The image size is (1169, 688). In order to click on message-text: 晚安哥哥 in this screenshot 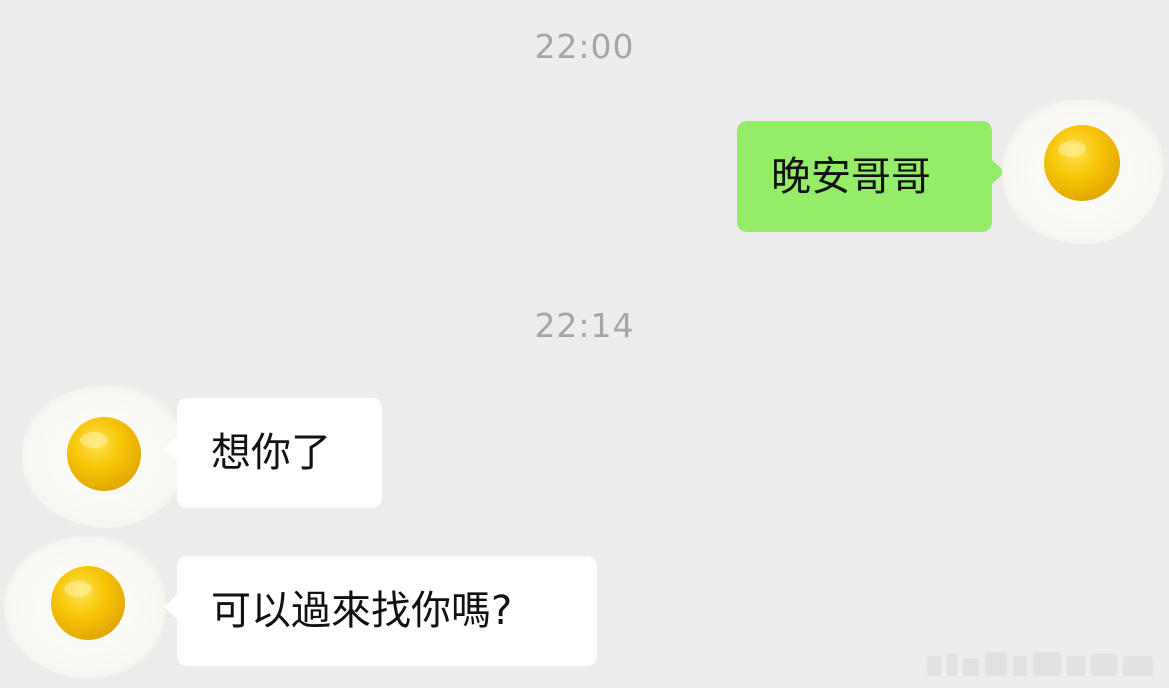, I will do `click(851, 176)`.